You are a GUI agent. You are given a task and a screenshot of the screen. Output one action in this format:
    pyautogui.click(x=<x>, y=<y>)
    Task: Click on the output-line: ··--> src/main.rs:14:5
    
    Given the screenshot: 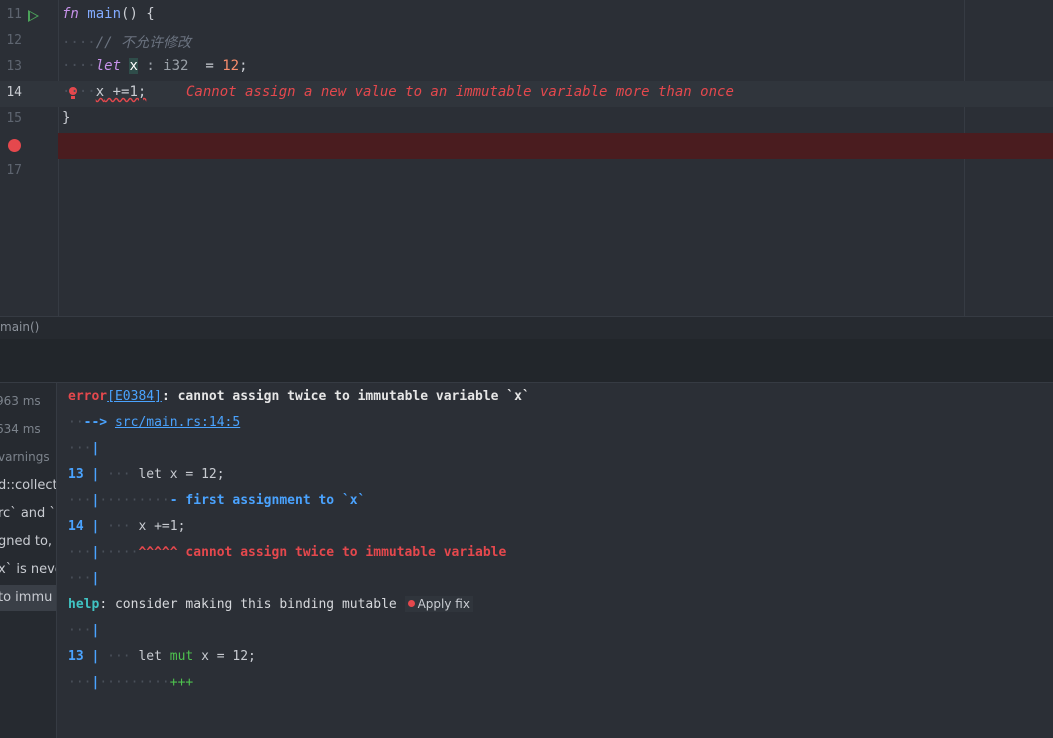 What is the action you would take?
    pyautogui.click(x=154, y=422)
    